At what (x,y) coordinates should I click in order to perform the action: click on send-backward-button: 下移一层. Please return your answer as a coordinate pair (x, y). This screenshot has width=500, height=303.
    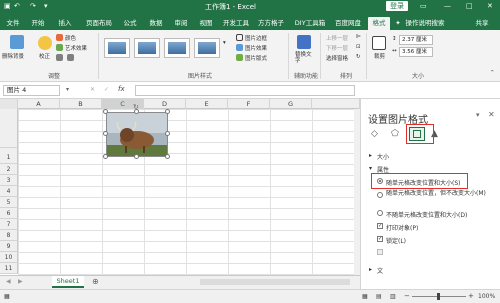
    Looking at the image, I should click on (337, 48).